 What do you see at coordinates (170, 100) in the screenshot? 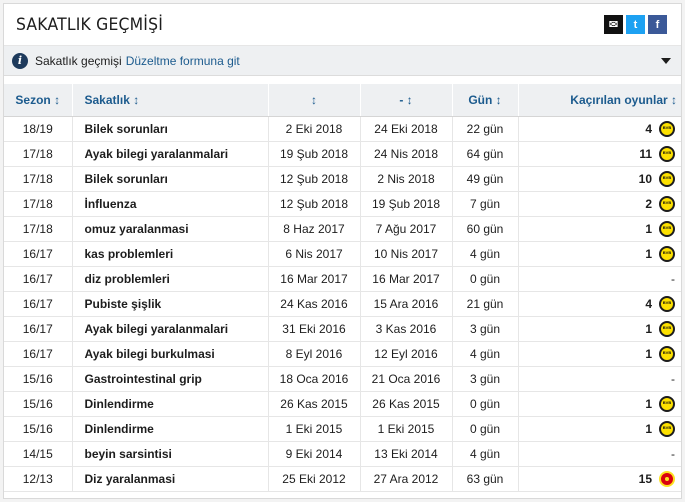
I see `column-header-injury: Sakatlık ↕` at bounding box center [170, 100].